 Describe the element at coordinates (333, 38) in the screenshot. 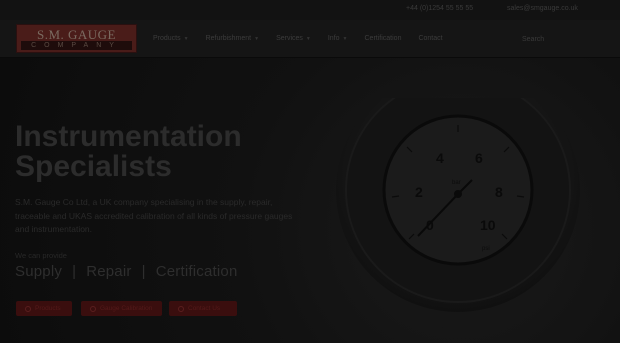

I see `nav-item-label: Info` at that location.